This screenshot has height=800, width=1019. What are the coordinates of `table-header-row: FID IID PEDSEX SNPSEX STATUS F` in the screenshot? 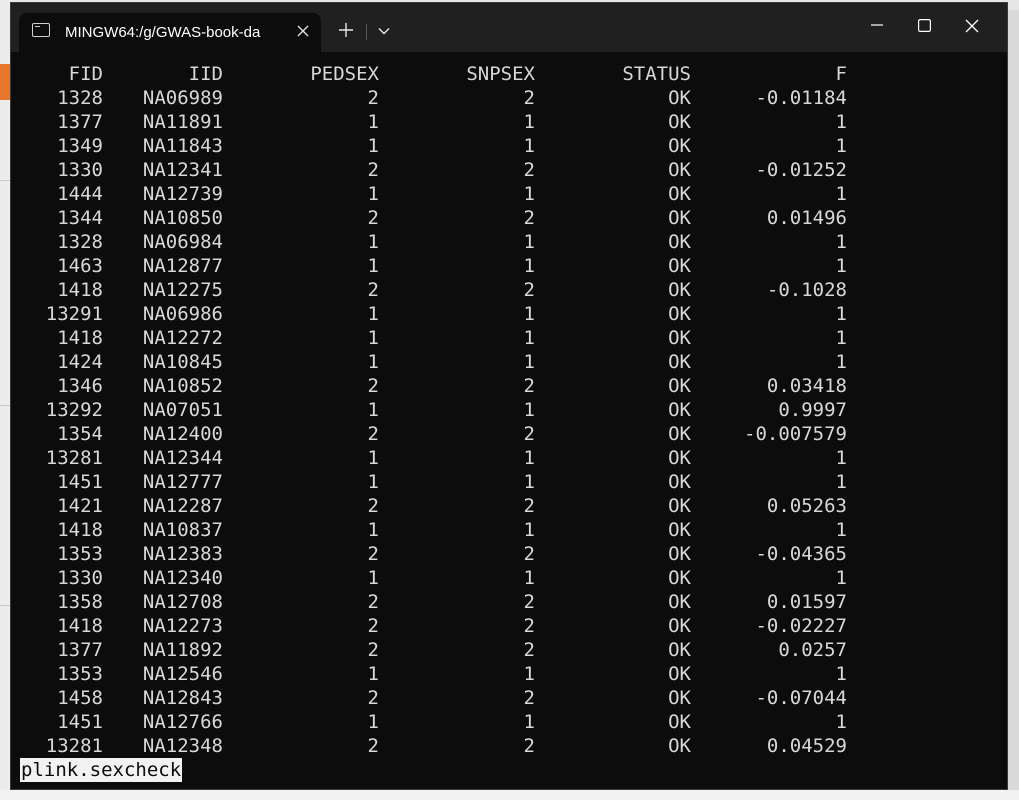 It's located at (509, 74).